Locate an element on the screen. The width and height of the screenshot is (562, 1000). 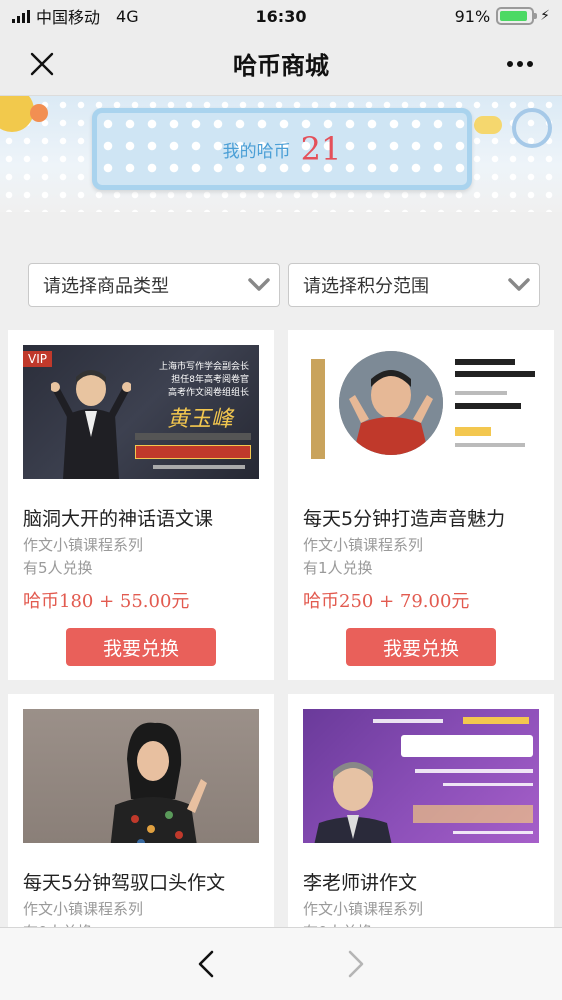
product-type-label: 请选择商品类型 is located at coordinates (106, 286).